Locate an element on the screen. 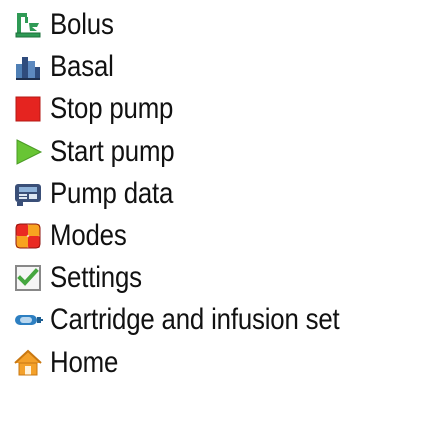 Image resolution: width=423 pixels, height=430 pixels. menu-item-home: Home is located at coordinates (211, 363).